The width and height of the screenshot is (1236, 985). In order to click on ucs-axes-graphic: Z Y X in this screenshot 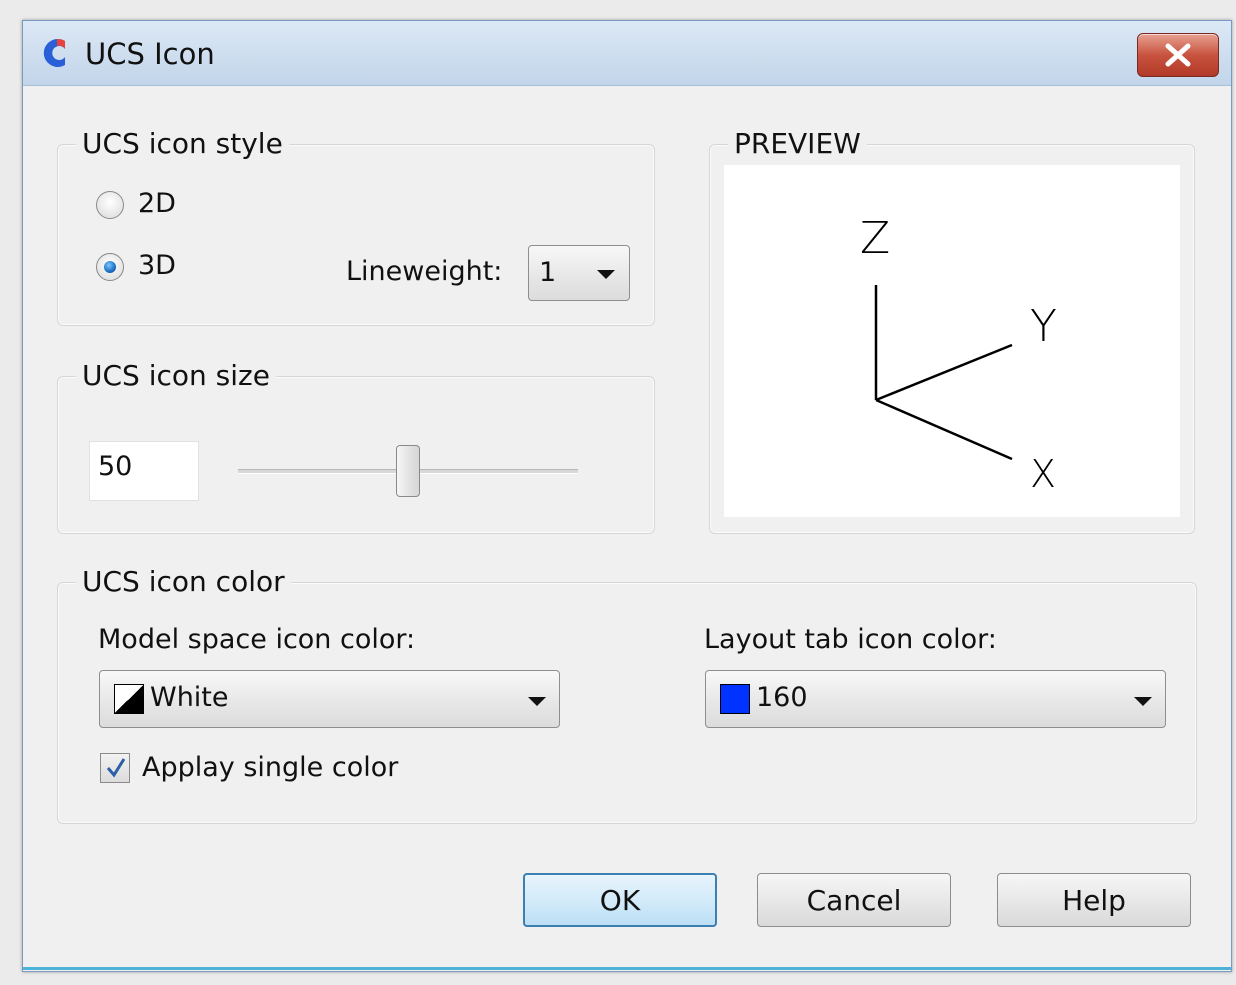, I will do `click(958, 354)`.